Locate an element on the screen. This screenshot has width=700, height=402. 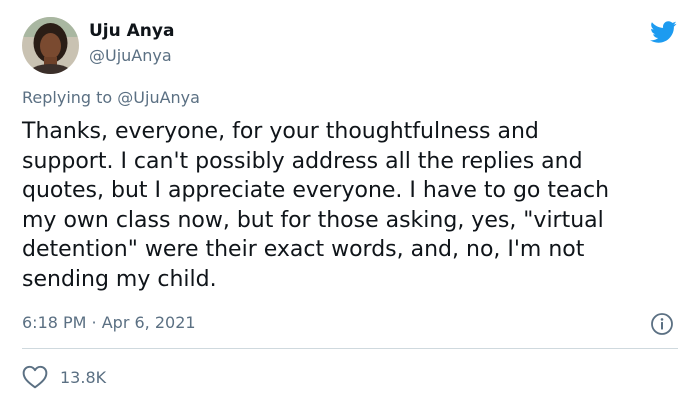
tweet-timestamp: 6:18 PM · Apr 6, 2021 is located at coordinates (109, 322).